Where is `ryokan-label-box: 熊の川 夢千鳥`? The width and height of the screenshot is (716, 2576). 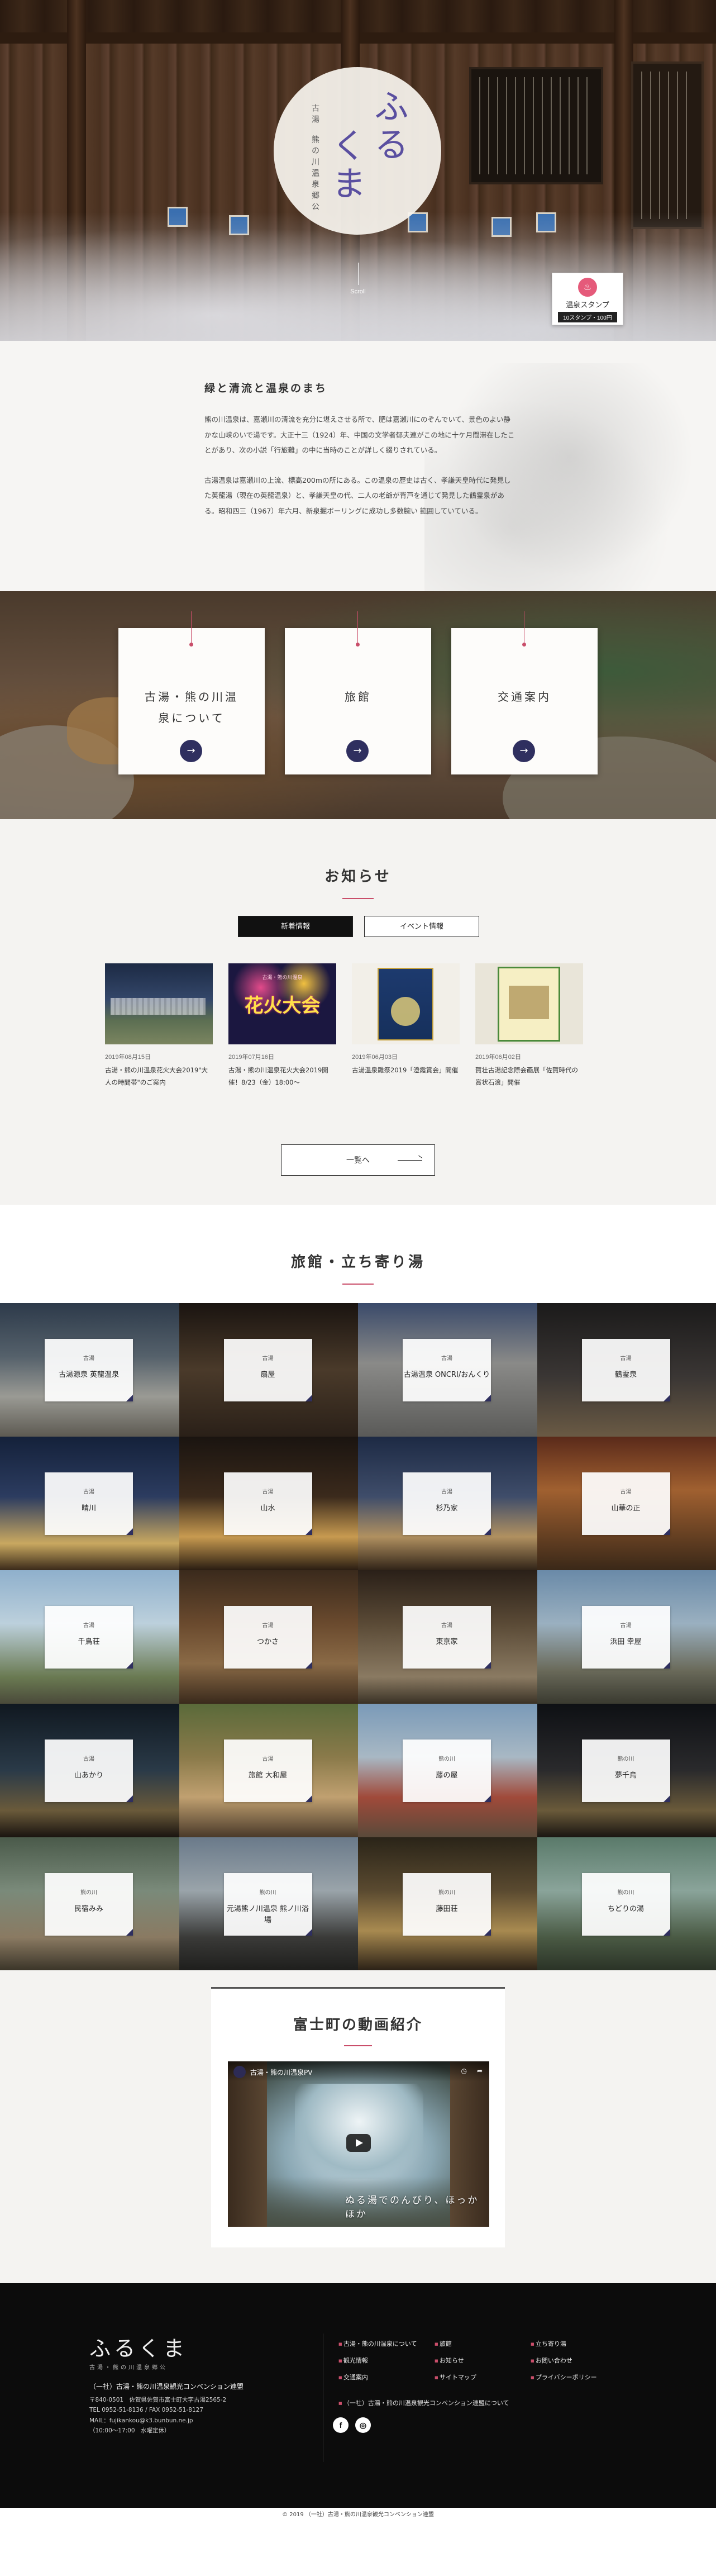
ryokan-label-box: 熊の川 夢千鳥 is located at coordinates (625, 1771).